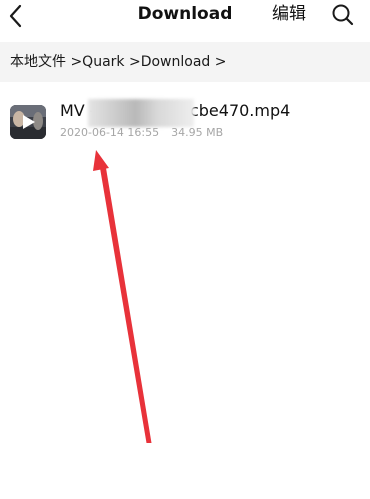 The image size is (370, 499). I want to click on search-icon, so click(343, 15).